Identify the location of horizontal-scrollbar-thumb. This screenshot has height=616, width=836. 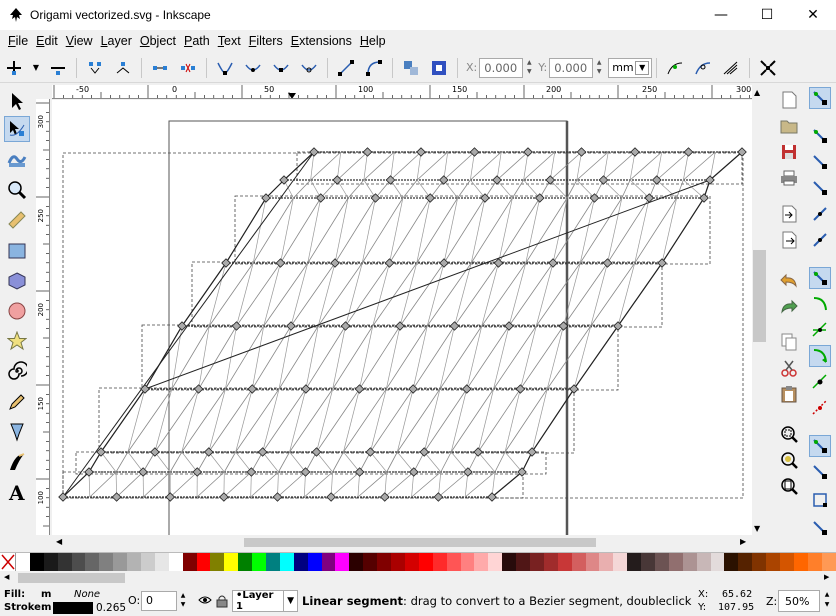
(420, 542).